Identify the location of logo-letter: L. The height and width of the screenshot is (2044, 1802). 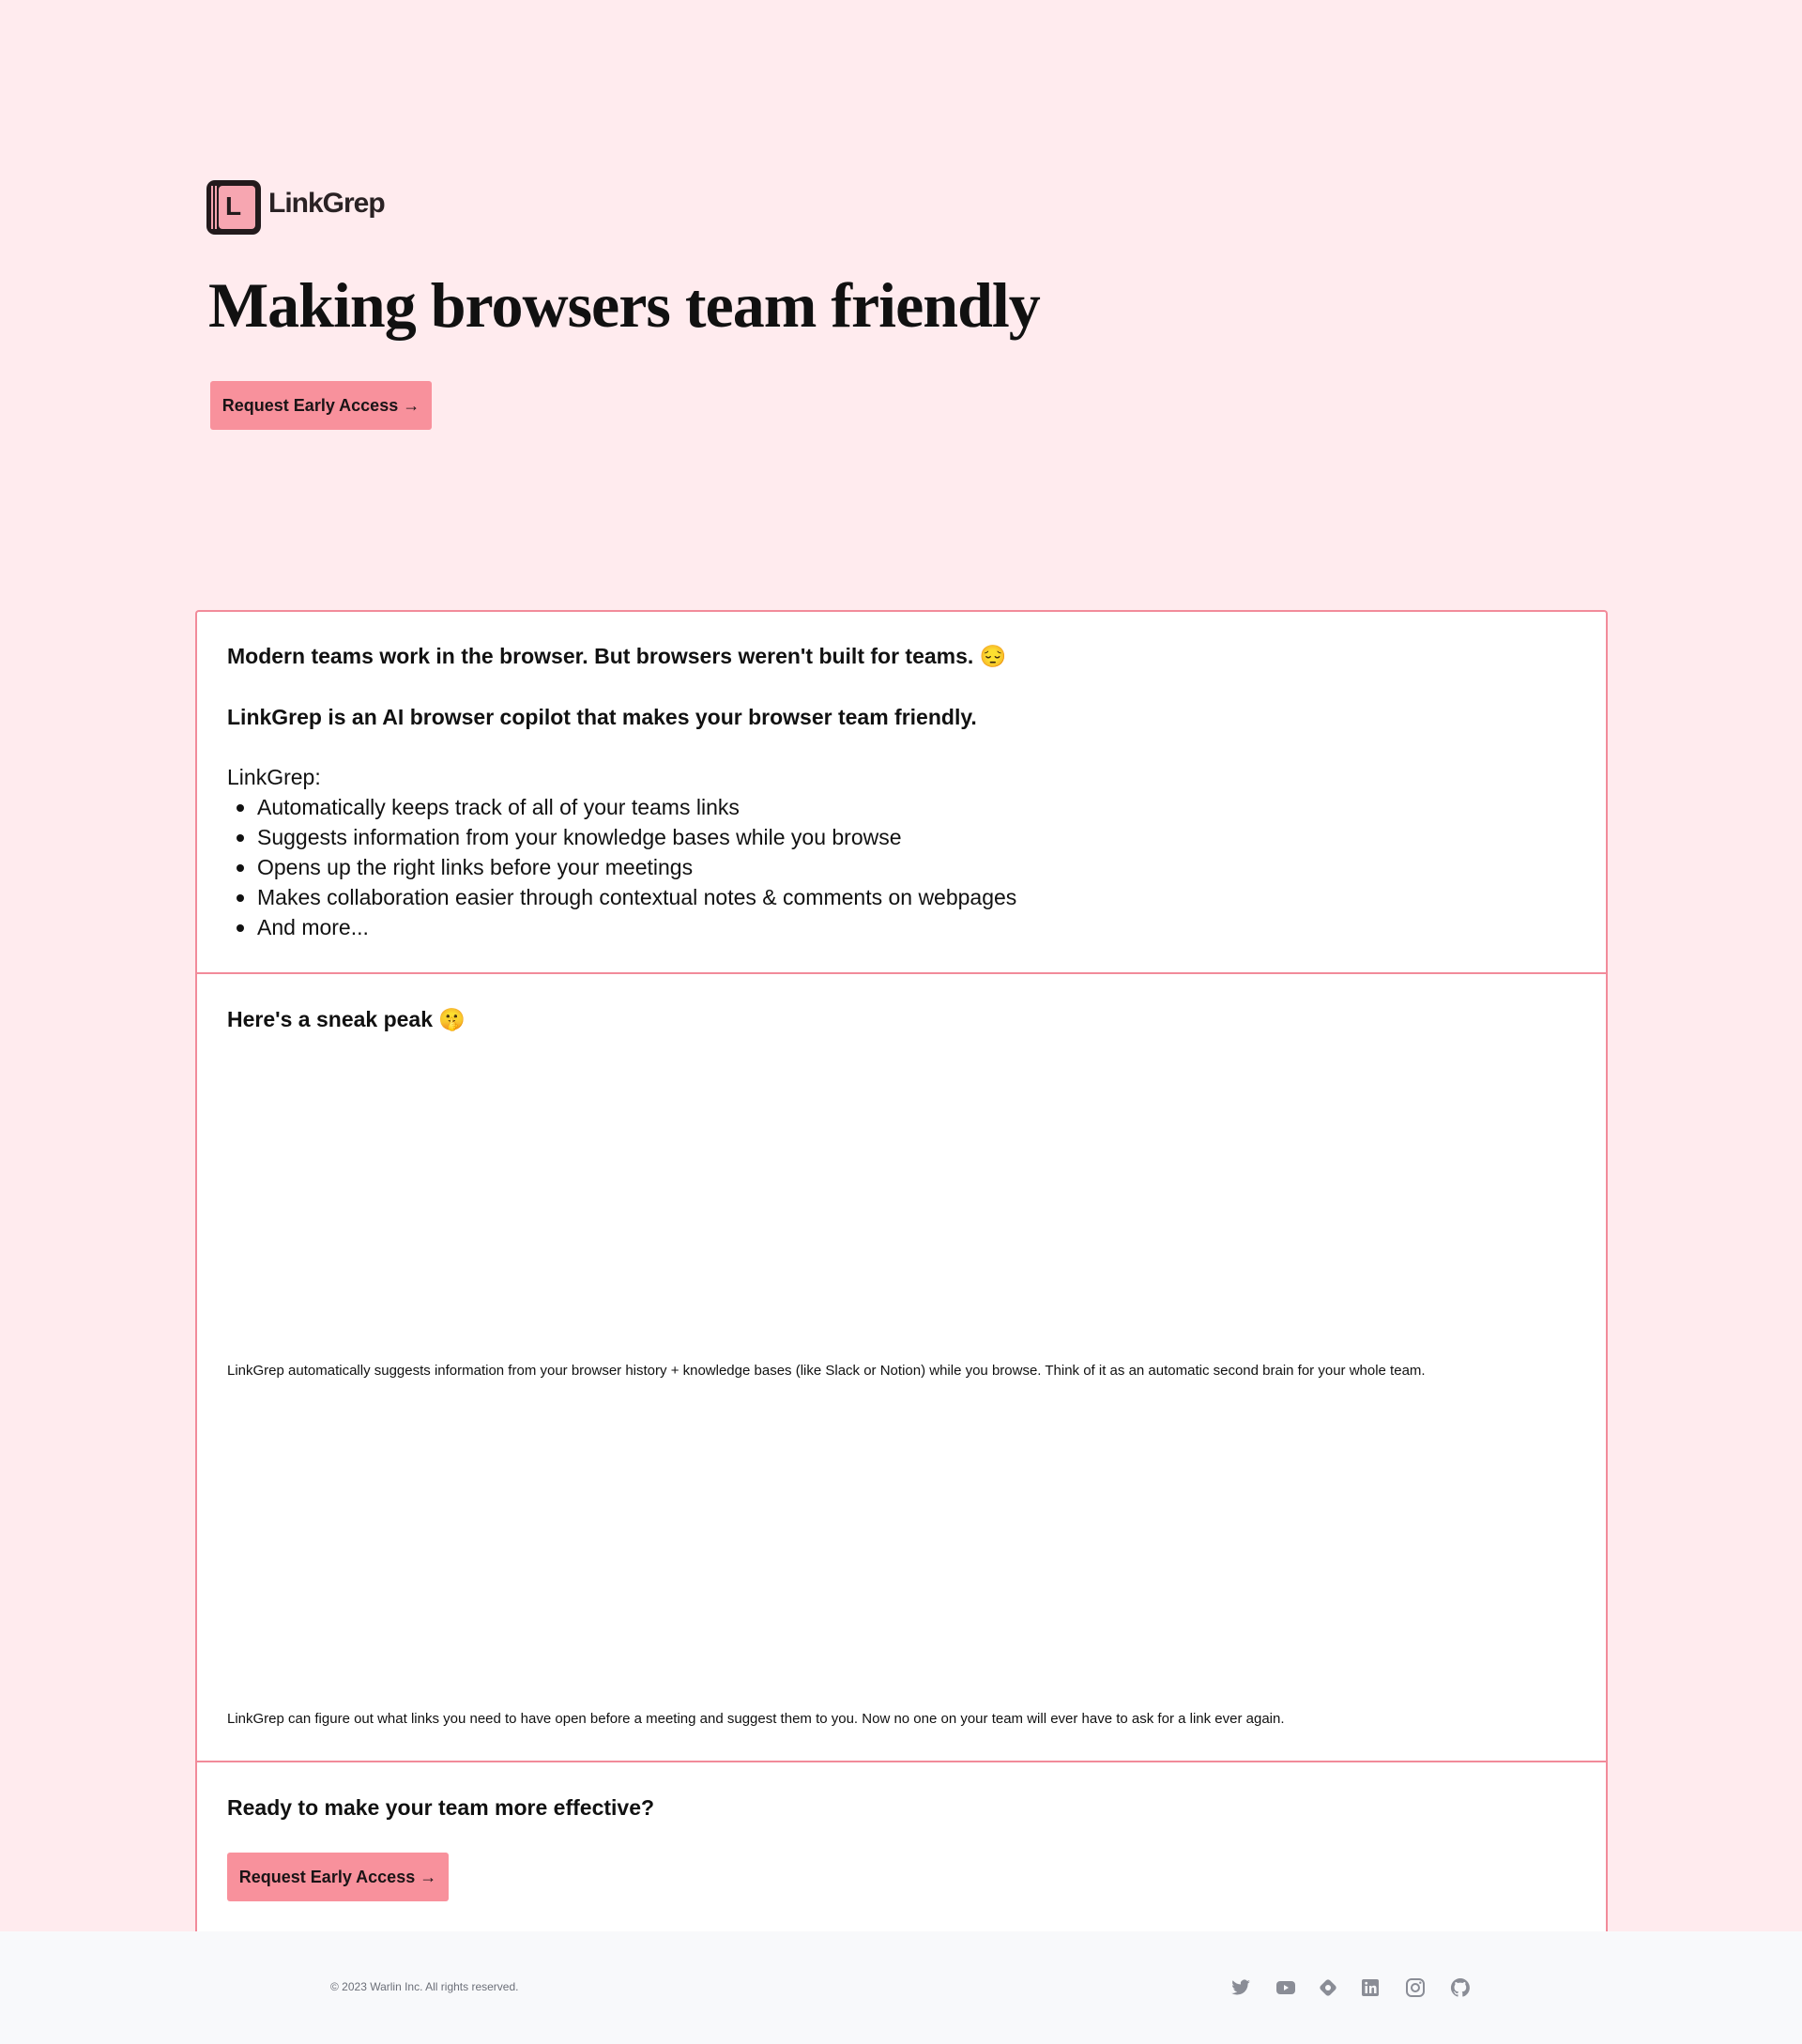
(234, 206).